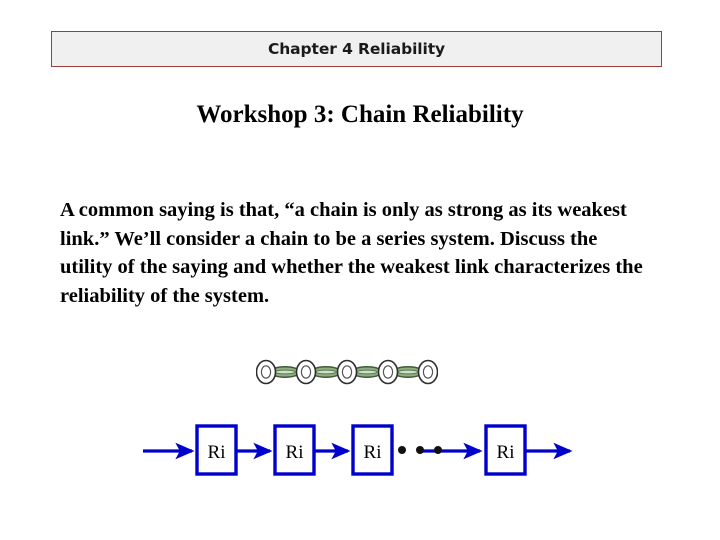  I want to click on reliability-block-1-label: Ri, so click(217, 452).